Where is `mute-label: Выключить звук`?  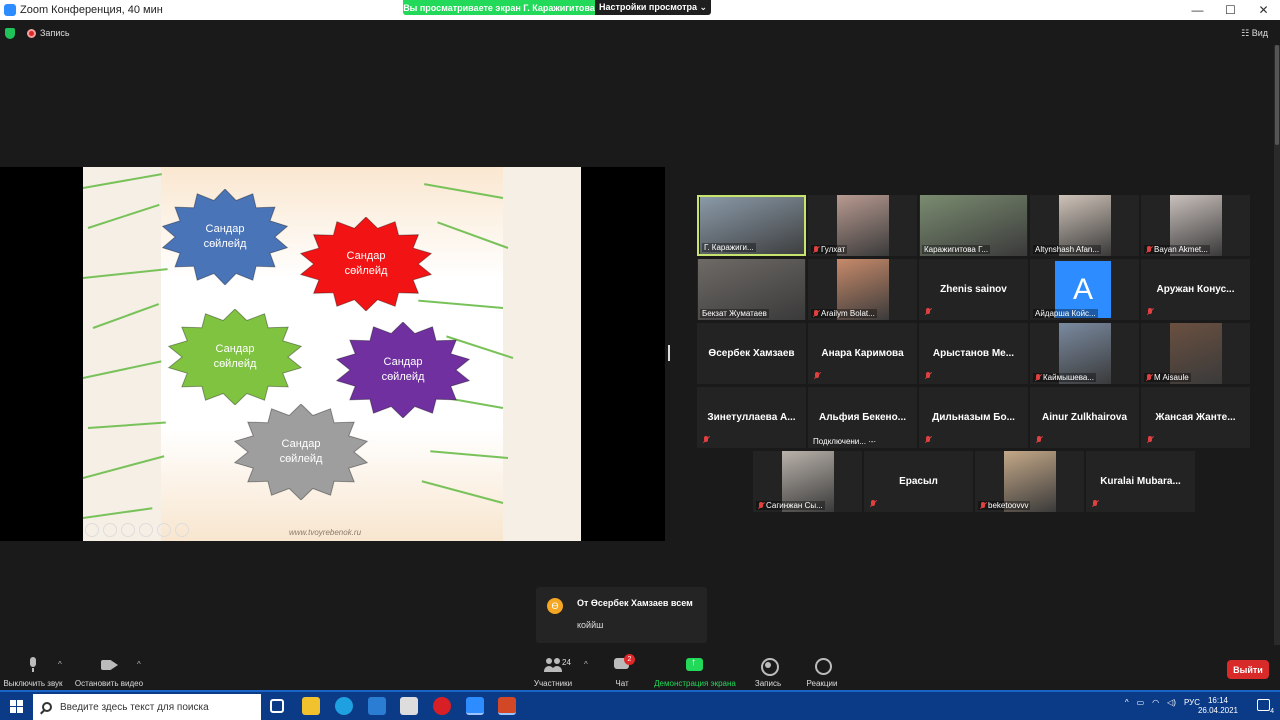
mute-label: Выключить звук is located at coordinates (33, 683).